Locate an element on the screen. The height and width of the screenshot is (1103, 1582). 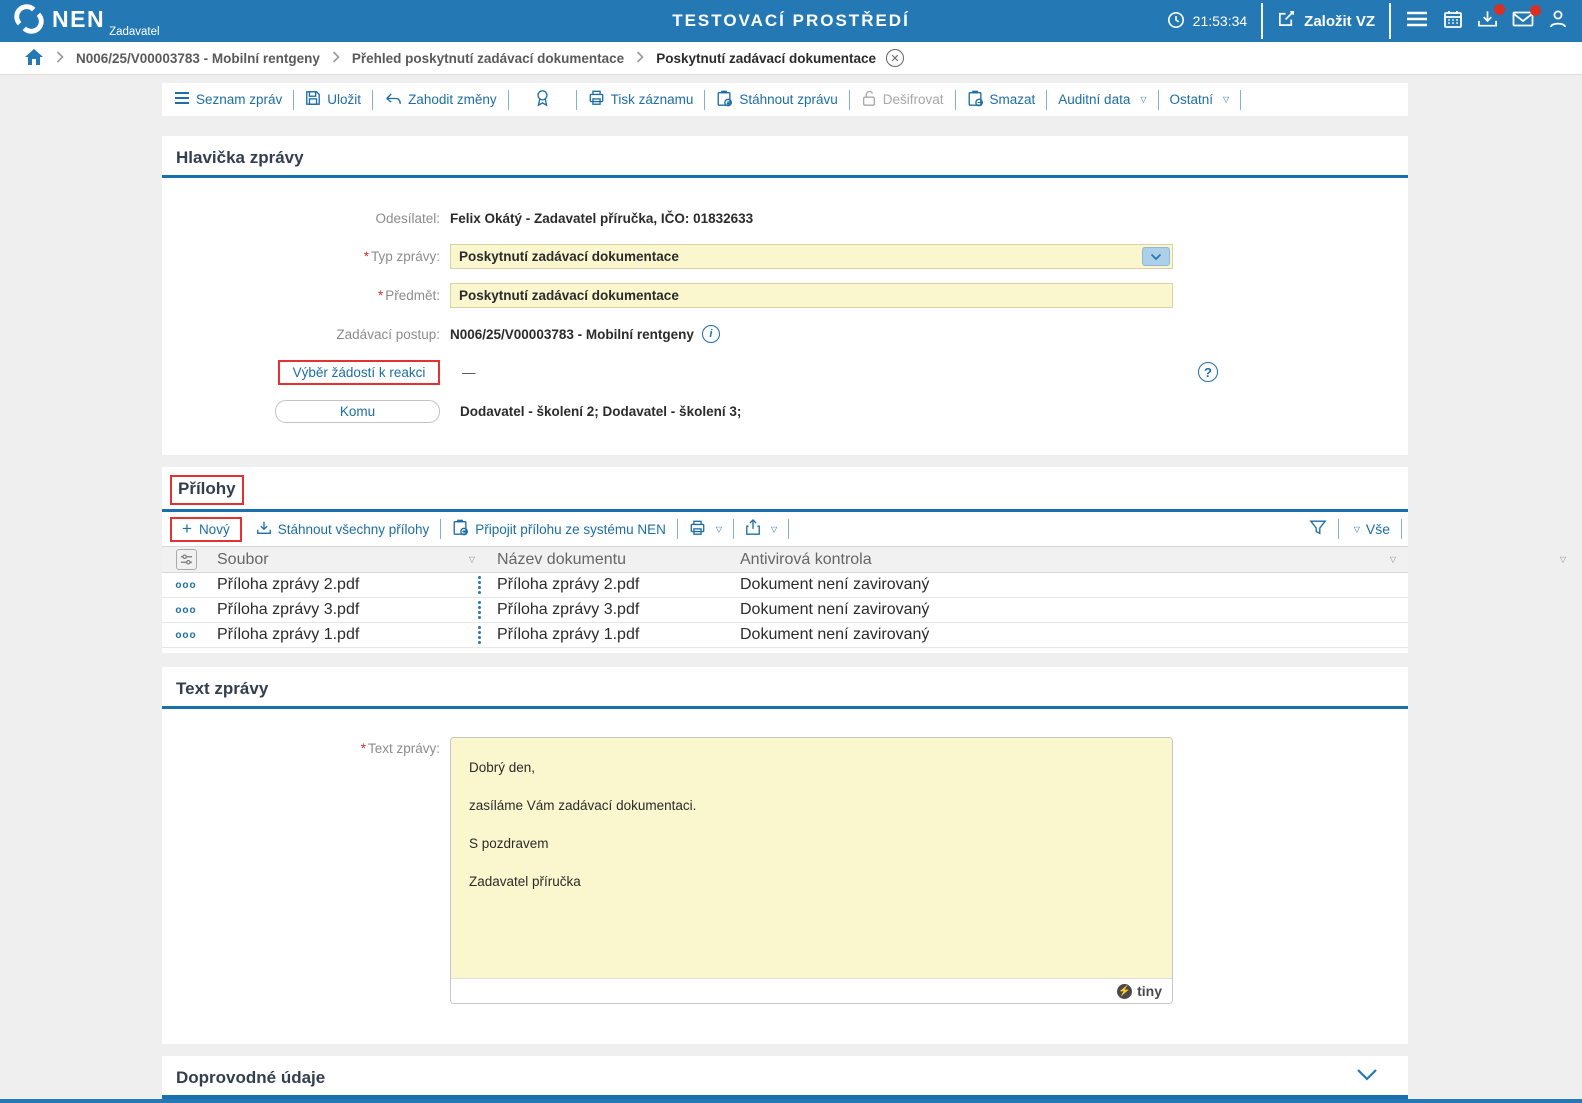
document-name-cell: Příloha zprávy 3.pdf is located at coordinates (568, 609).